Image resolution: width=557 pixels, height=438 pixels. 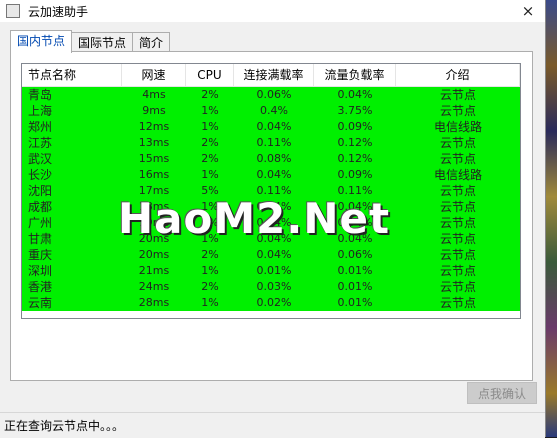 I want to click on tab-international-nodes: 国际节点, so click(x=102, y=42).